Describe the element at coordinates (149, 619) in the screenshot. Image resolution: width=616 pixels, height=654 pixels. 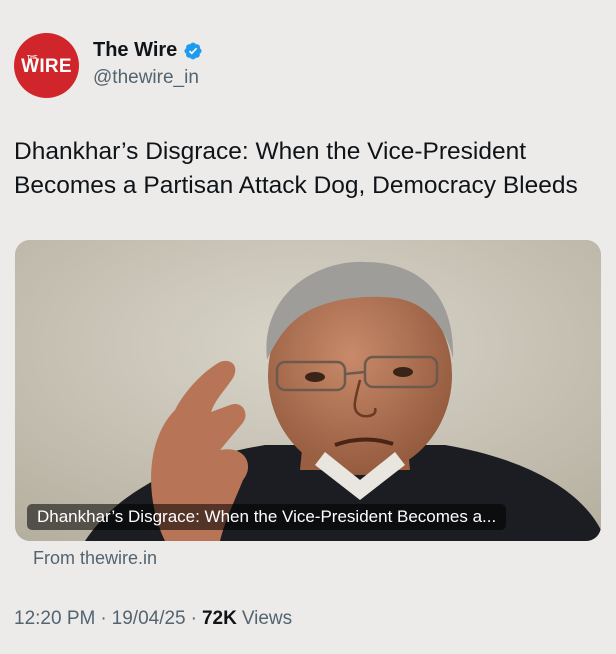
I see `tweet-date: 19/04/25` at that location.